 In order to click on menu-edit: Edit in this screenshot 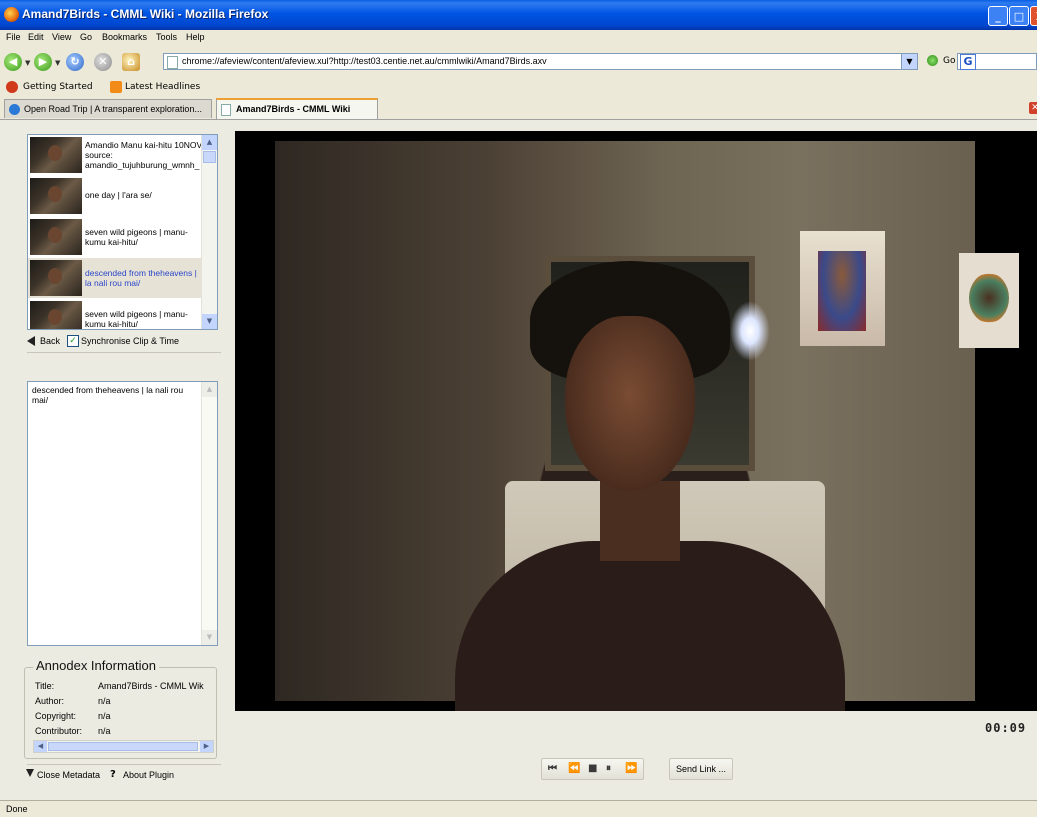, I will do `click(36, 37)`.